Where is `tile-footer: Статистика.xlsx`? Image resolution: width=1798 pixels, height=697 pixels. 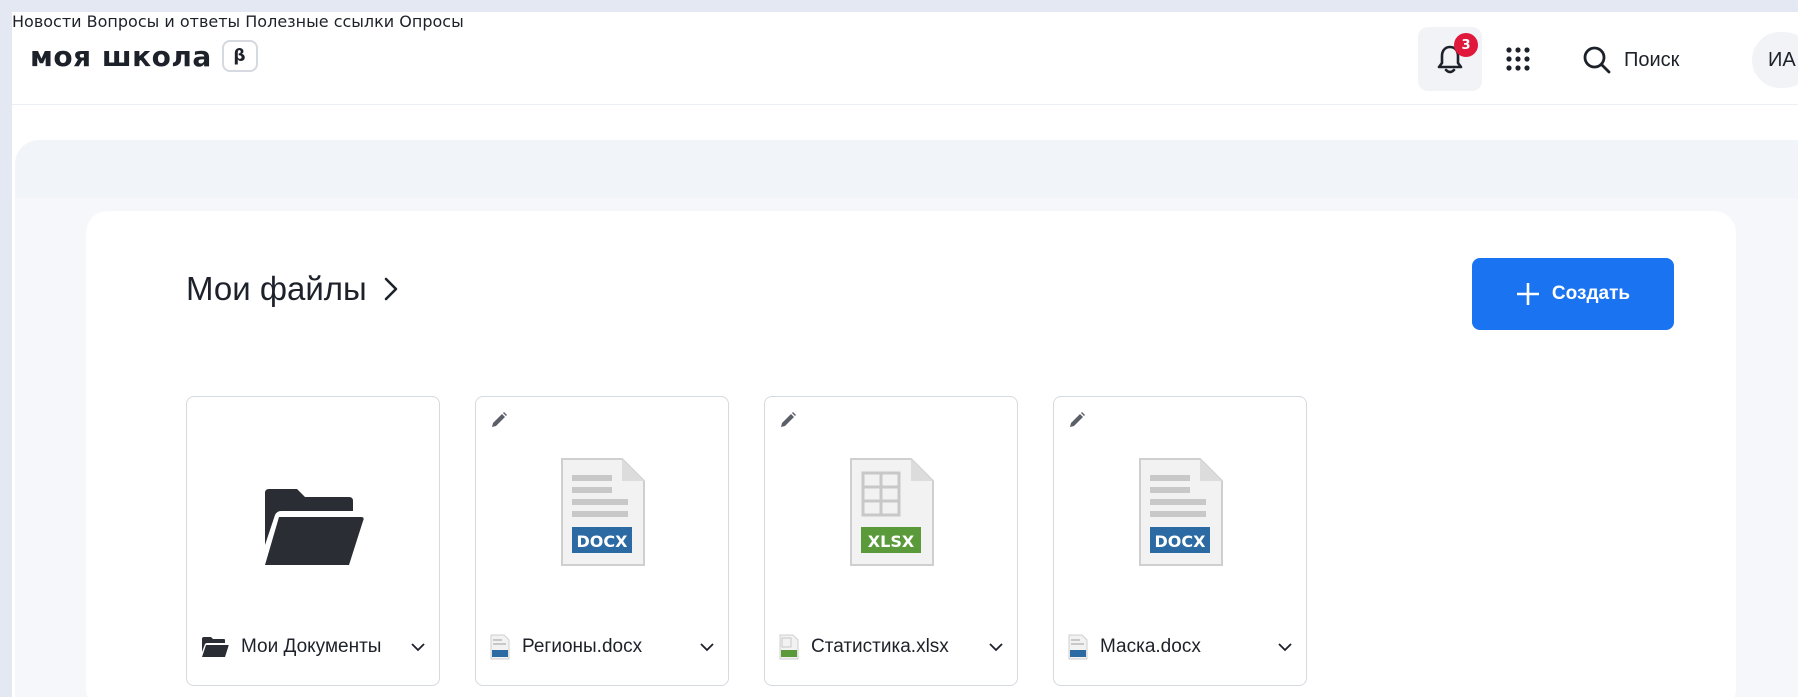
tile-footer: Статистика.xlsx is located at coordinates (891, 647).